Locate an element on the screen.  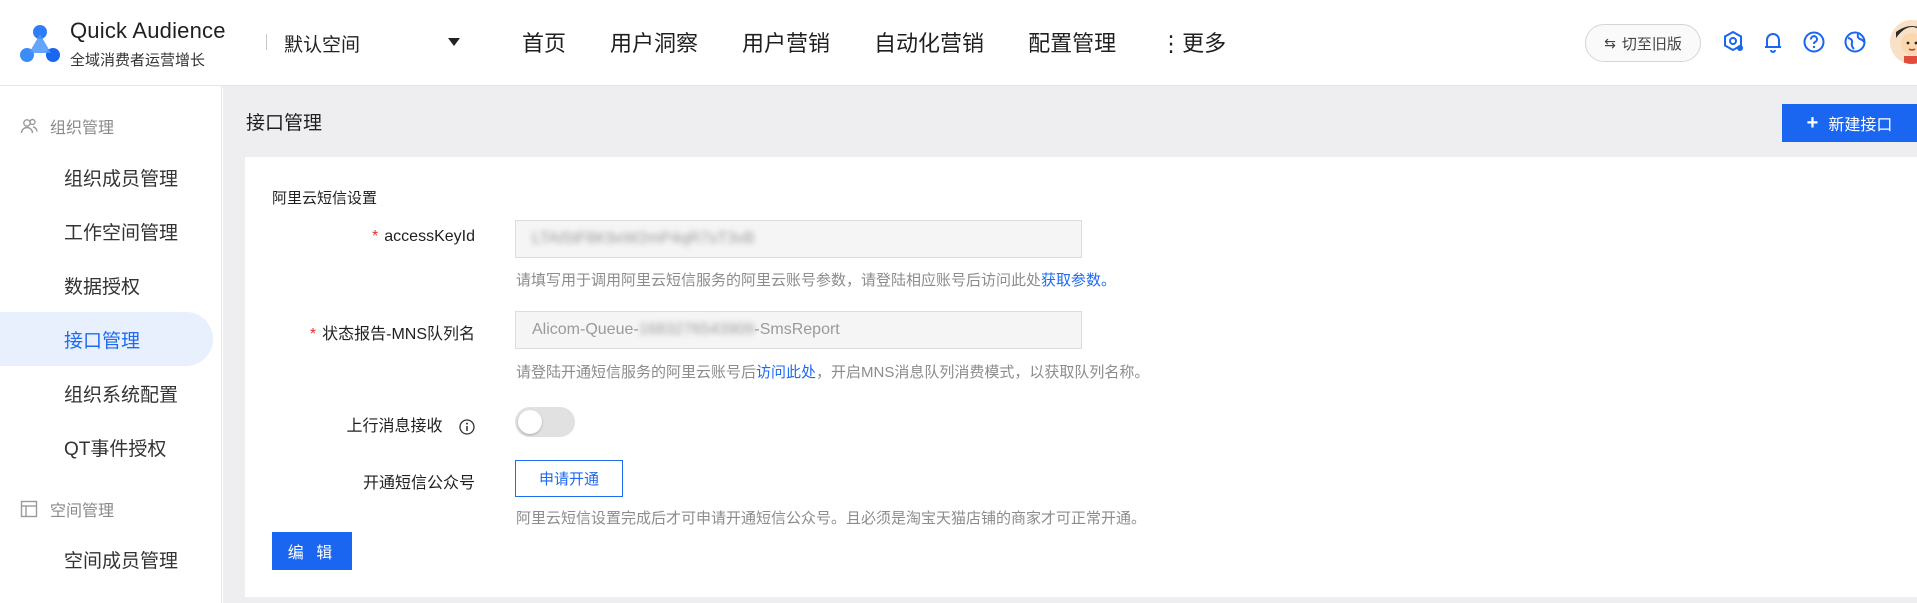
main-nav: 首页 用户洞察 用户营销 自动化营销 配置管理 ⋮更多 is located at coordinates (896, 42).